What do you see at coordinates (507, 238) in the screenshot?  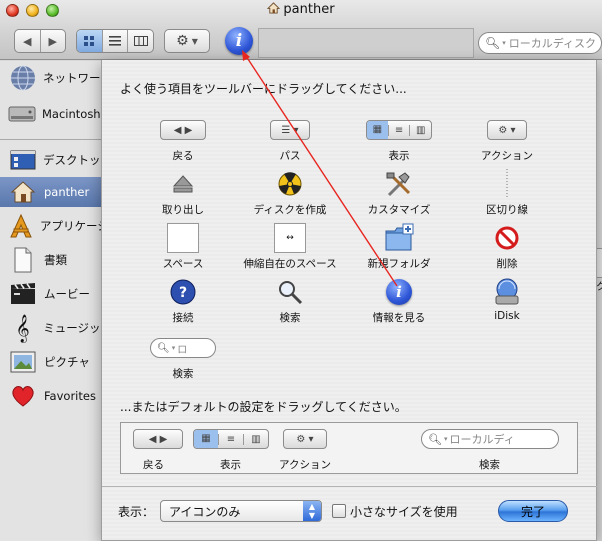 I see `delete-icon` at bounding box center [507, 238].